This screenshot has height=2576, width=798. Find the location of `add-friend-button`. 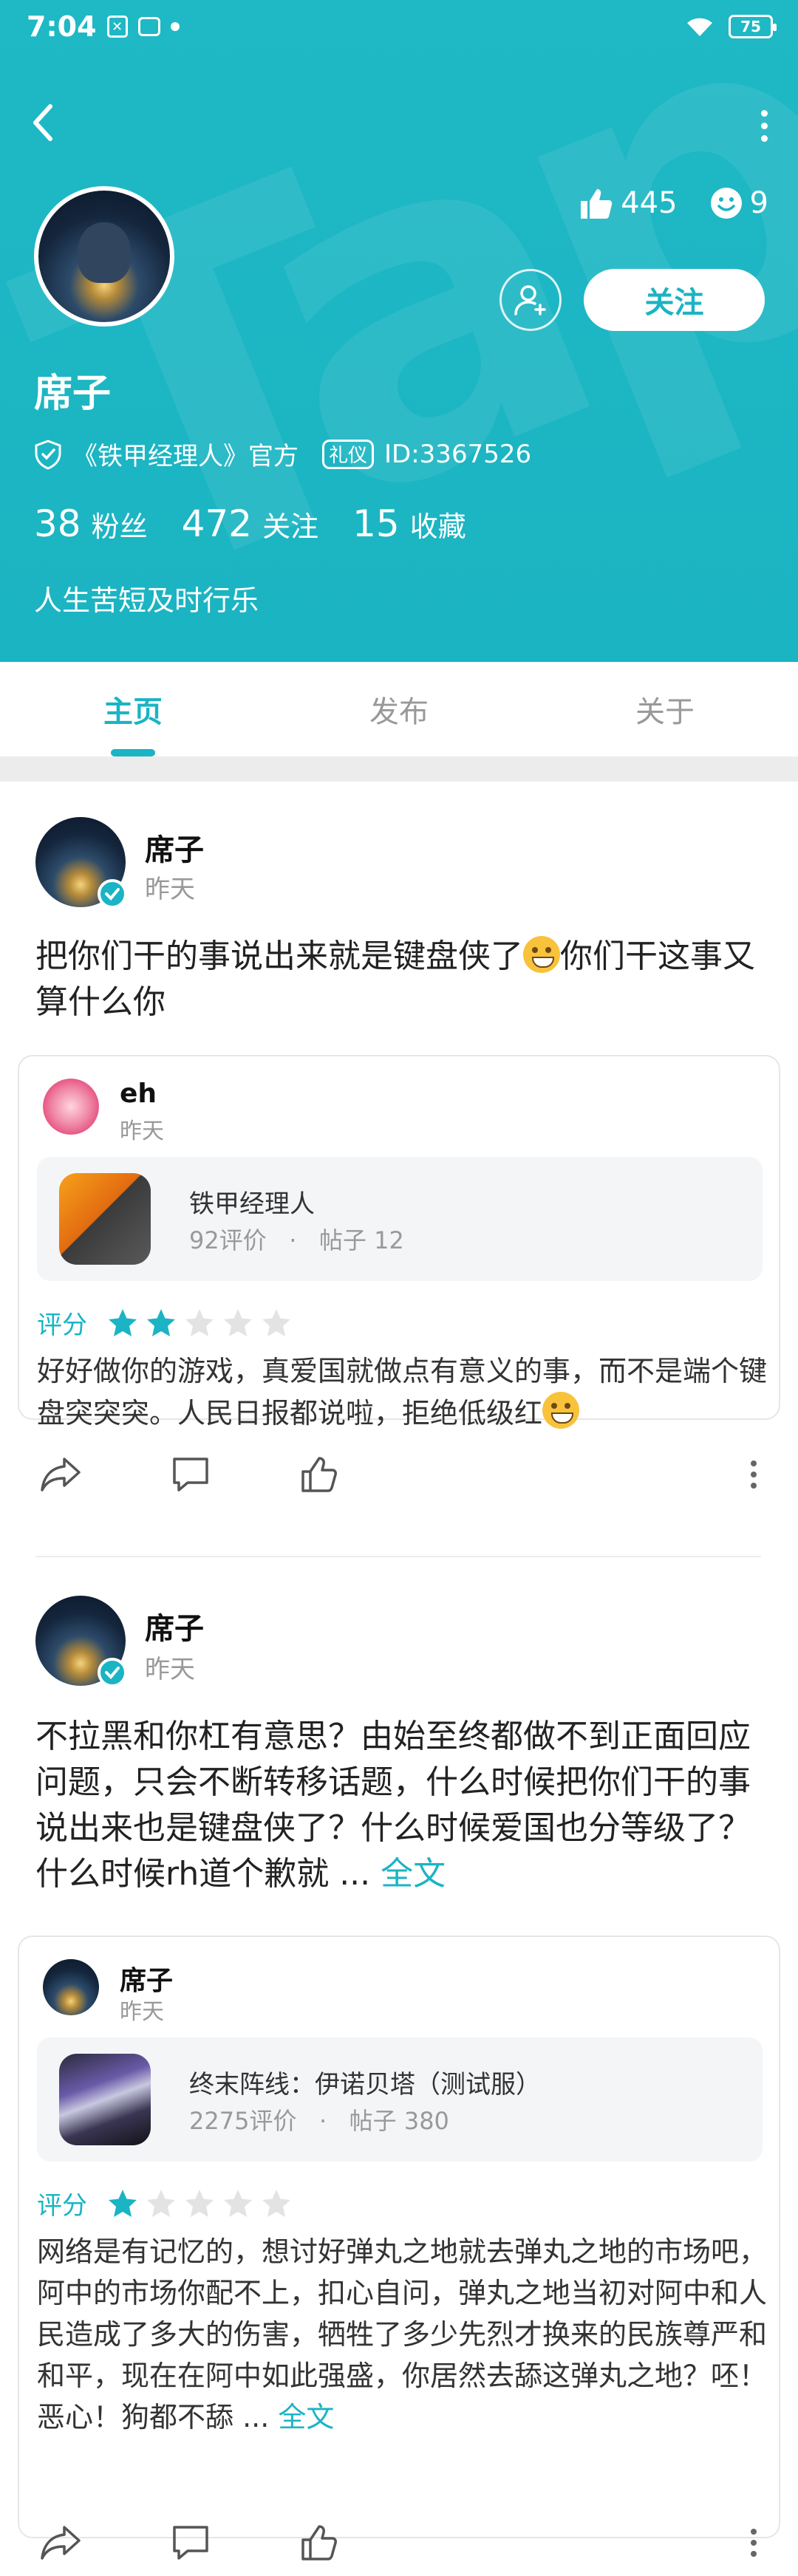

add-friend-button is located at coordinates (530, 300).